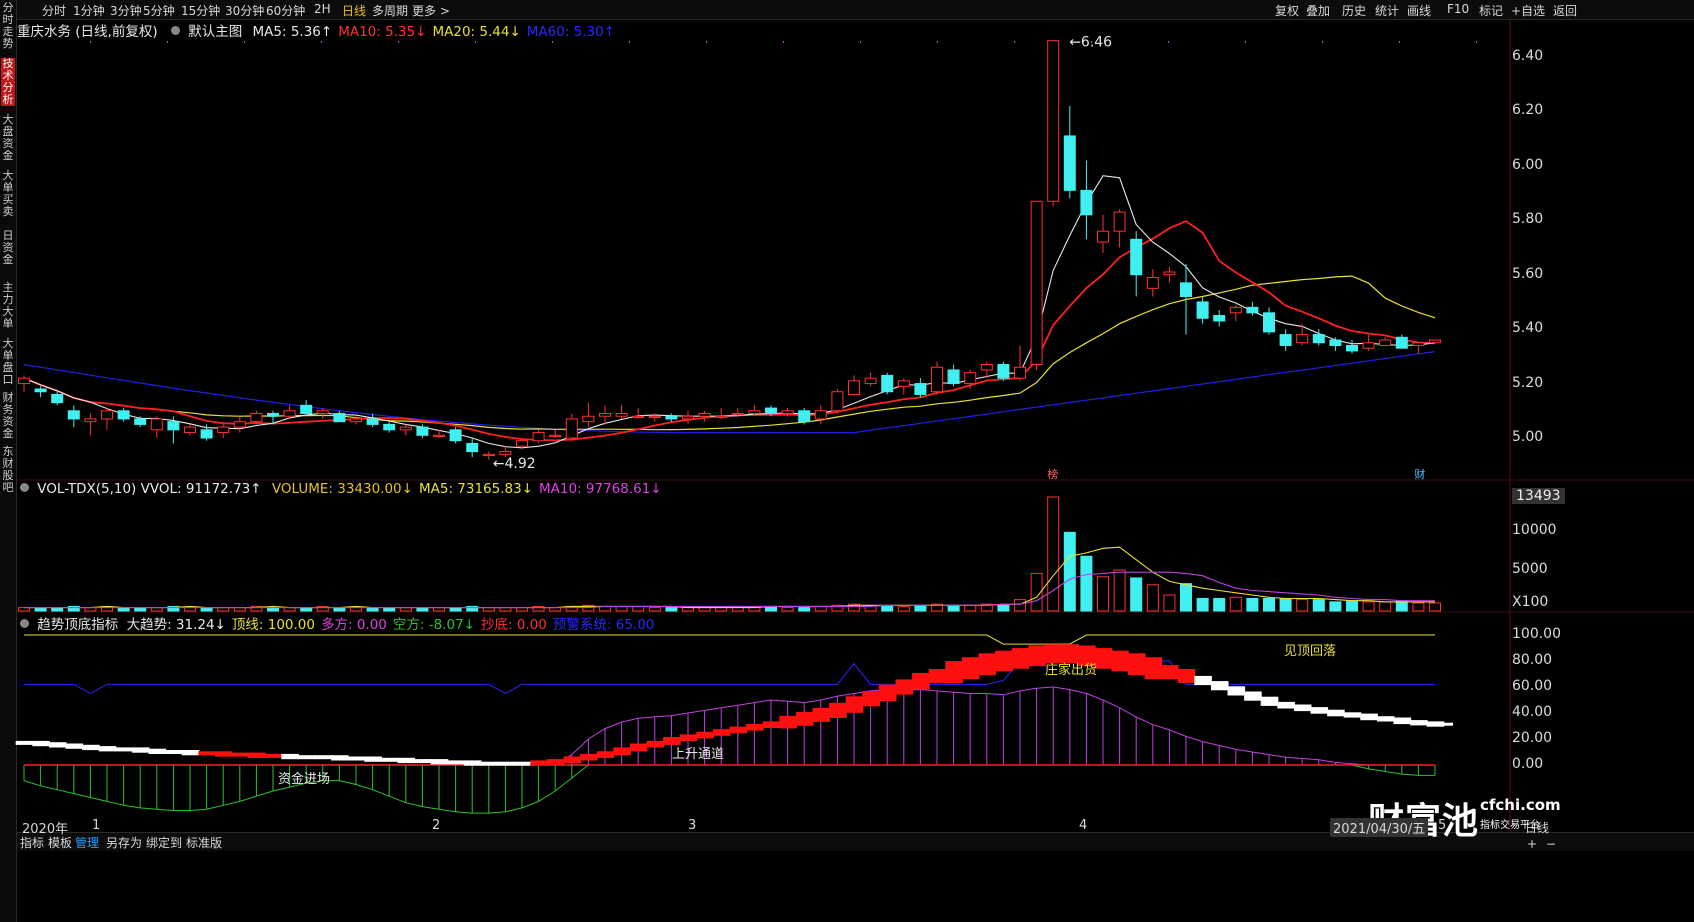 The image size is (1694, 922). I want to click on bottom-tab: 管理, so click(87, 842).